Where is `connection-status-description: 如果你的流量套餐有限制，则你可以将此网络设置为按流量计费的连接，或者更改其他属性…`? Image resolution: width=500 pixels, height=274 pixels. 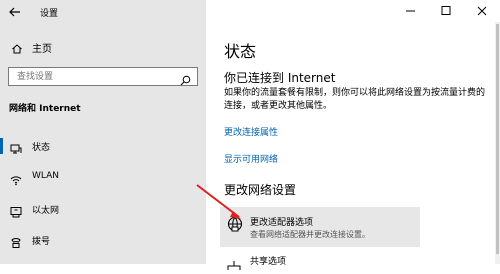 connection-status-description: 如果你的流量套餐有限制，则你可以将此网络设置为按流量计费的连接，或者更改其他属性… is located at coordinates (355, 99).